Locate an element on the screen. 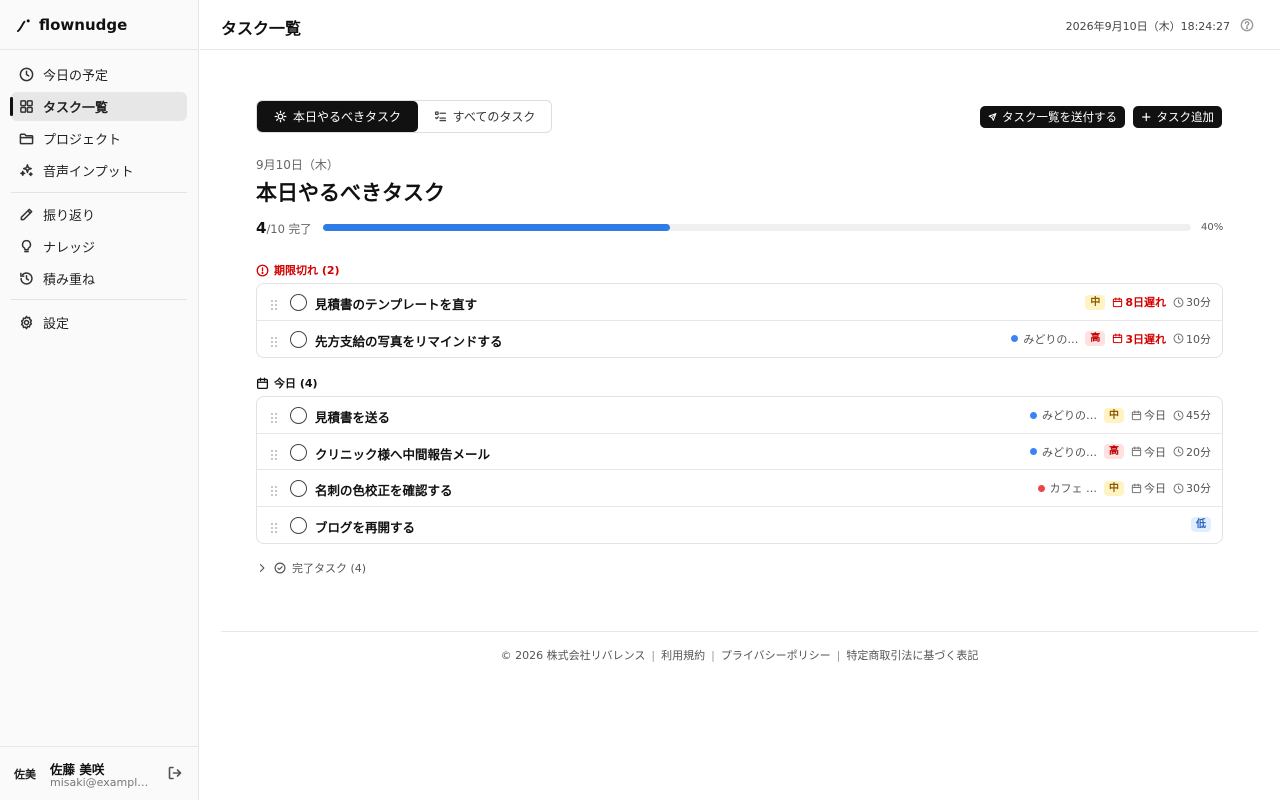 The height and width of the screenshot is (800, 1280). add-task-button: タスク追加 is located at coordinates (1177, 117).